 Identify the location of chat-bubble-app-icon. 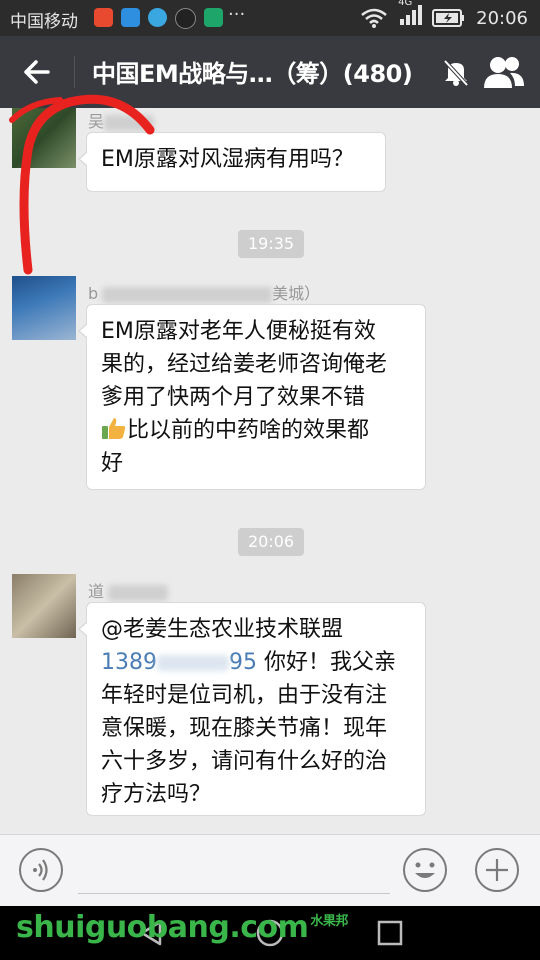
(157, 17).